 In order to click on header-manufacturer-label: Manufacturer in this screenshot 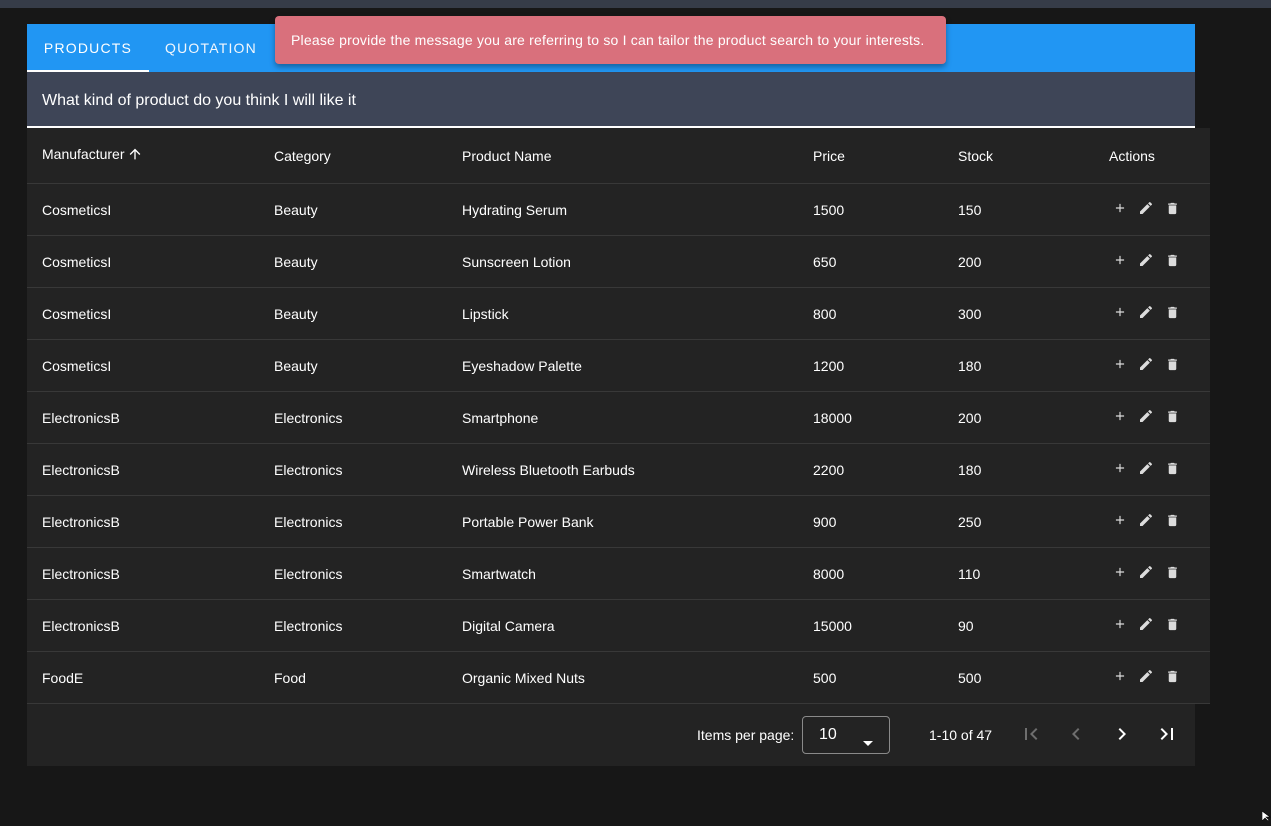, I will do `click(83, 154)`.